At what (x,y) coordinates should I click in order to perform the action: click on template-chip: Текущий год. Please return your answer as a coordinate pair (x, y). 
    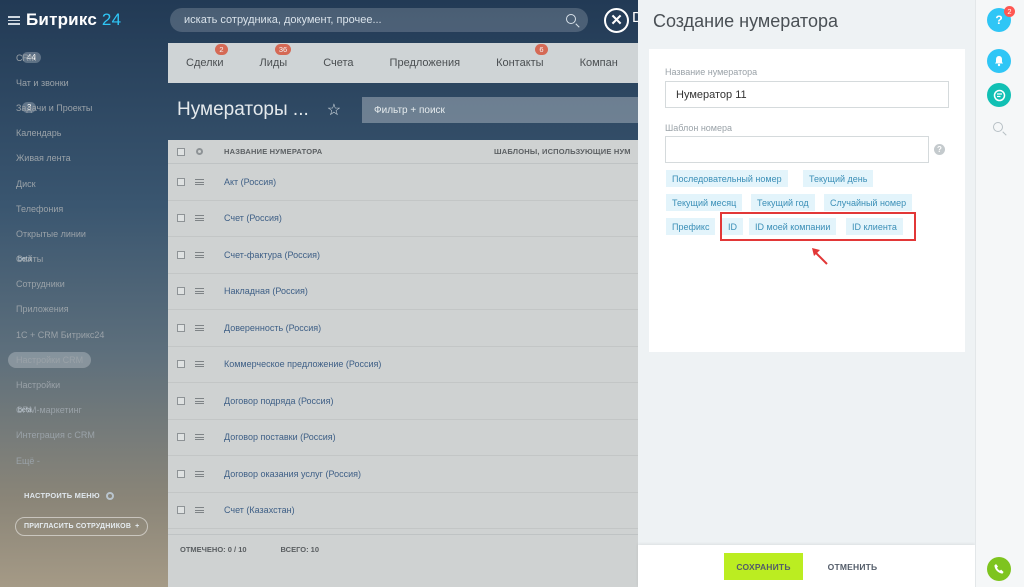
    Looking at the image, I should click on (783, 202).